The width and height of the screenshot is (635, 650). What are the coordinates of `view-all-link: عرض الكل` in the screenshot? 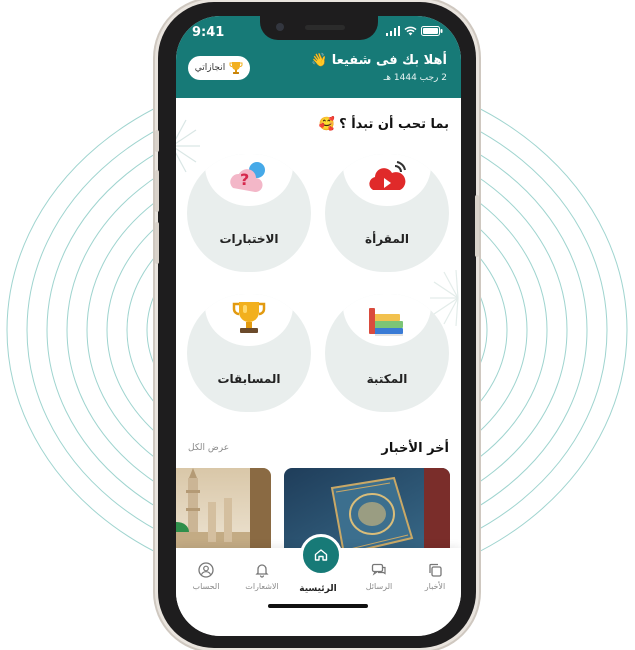 It's located at (208, 448).